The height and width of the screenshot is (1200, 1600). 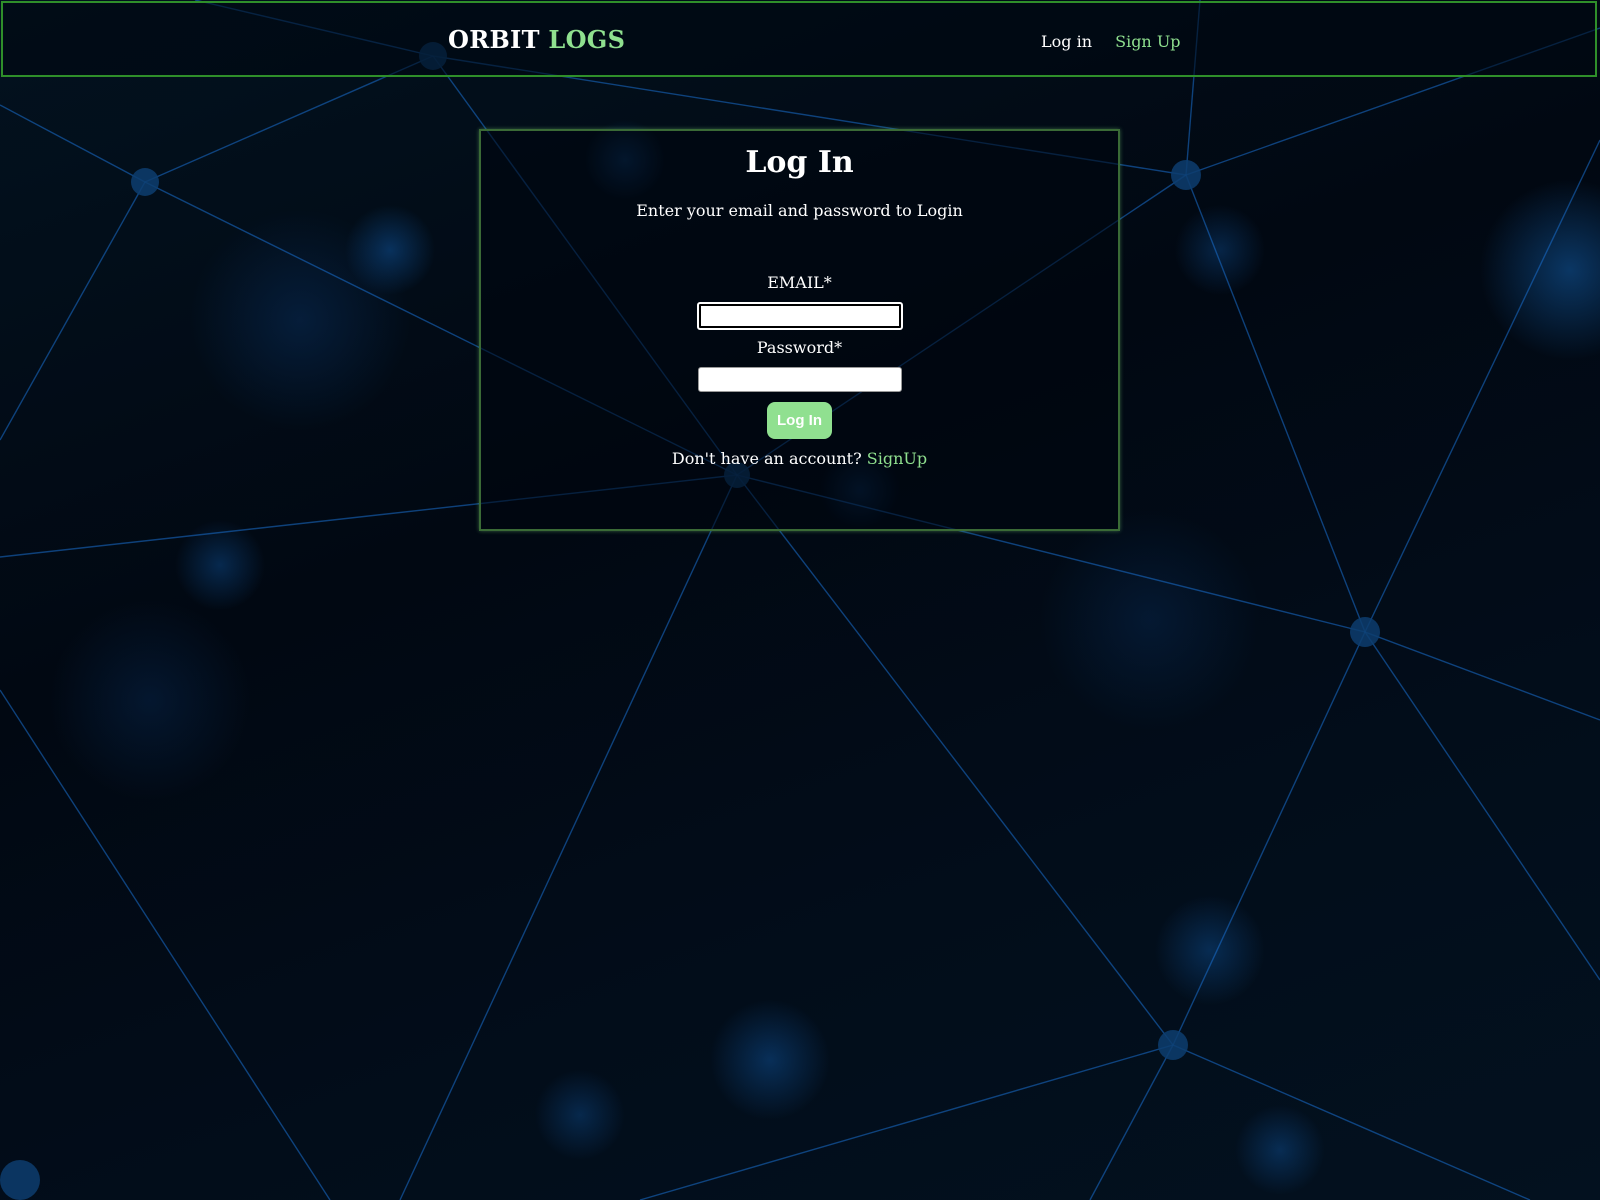 I want to click on email-input, so click(x=799, y=316).